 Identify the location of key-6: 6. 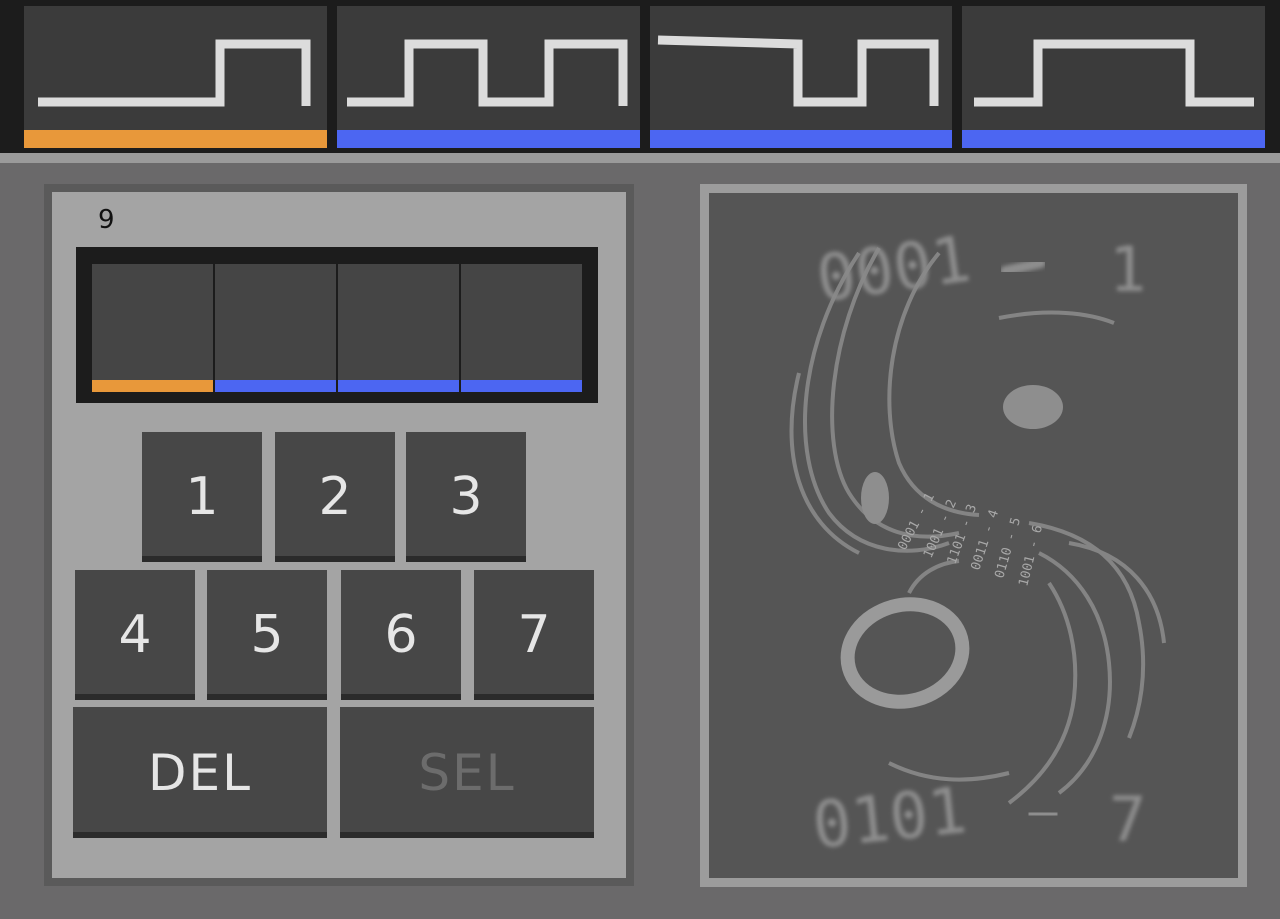
(401, 635).